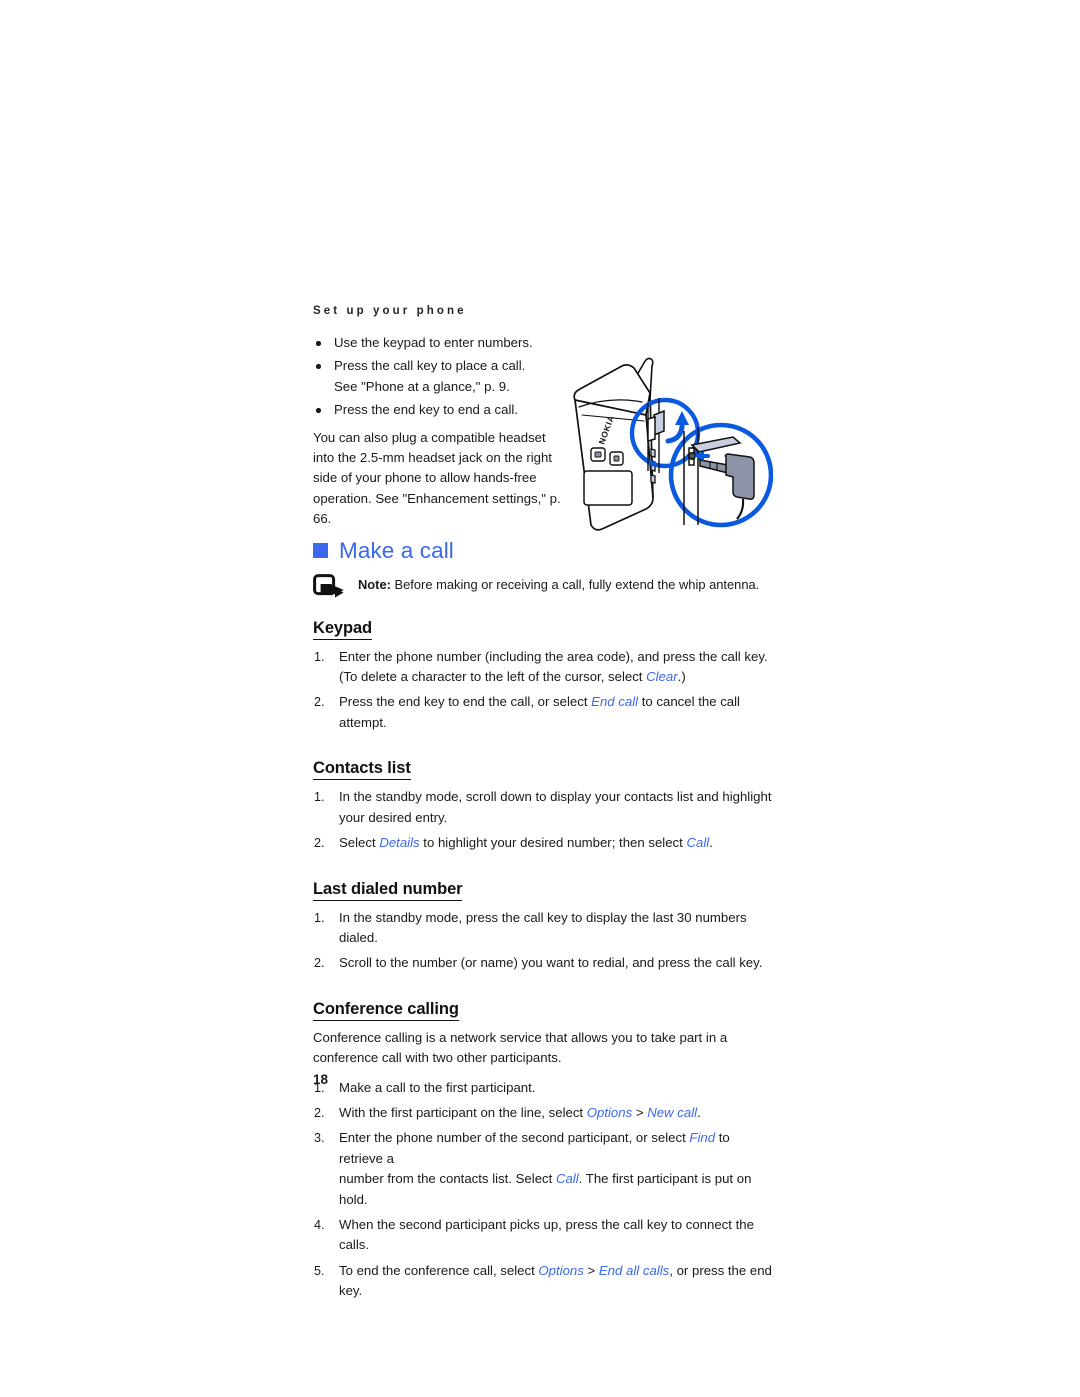  Describe the element at coordinates (681, 677) in the screenshot. I see `step-text: .)` at that location.